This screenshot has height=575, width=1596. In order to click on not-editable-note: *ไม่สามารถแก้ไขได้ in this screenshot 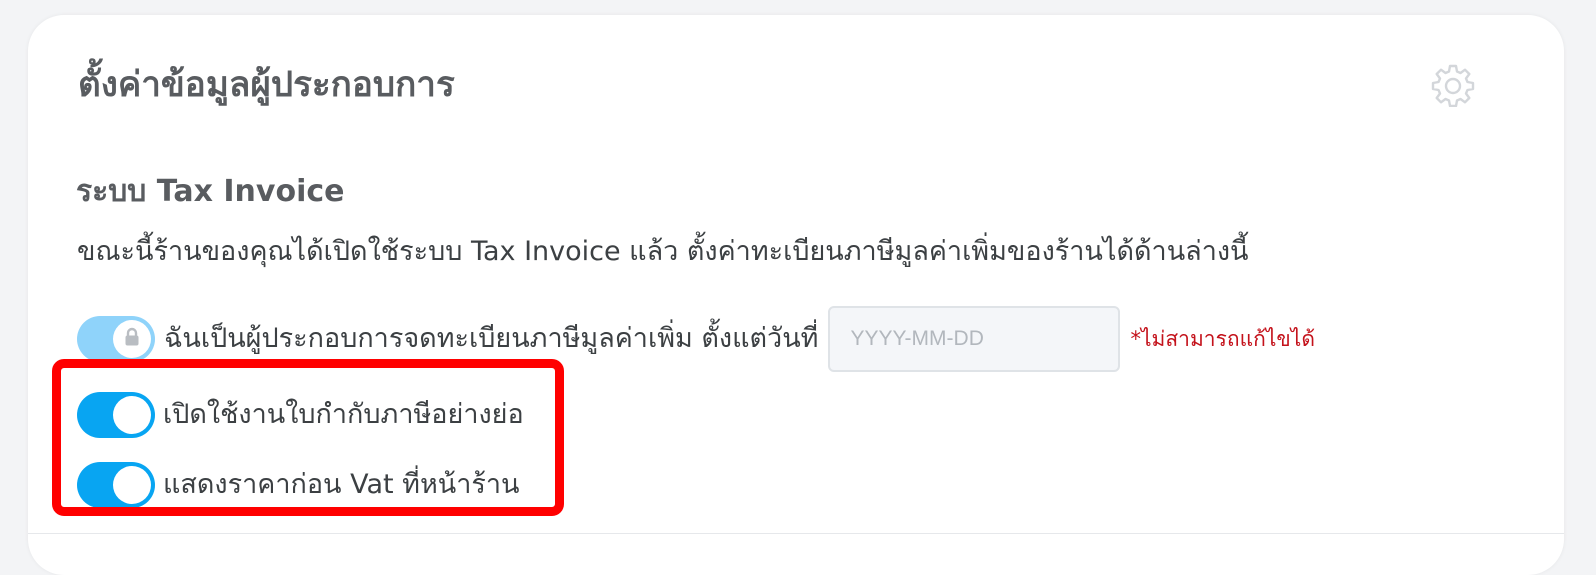, I will do `click(1222, 339)`.